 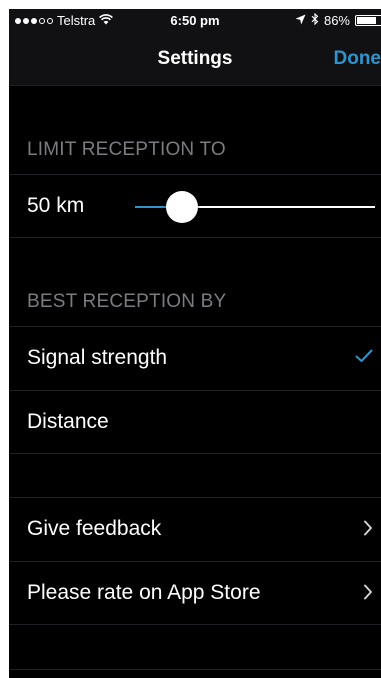 I want to click on done-button: Done, so click(x=357, y=59).